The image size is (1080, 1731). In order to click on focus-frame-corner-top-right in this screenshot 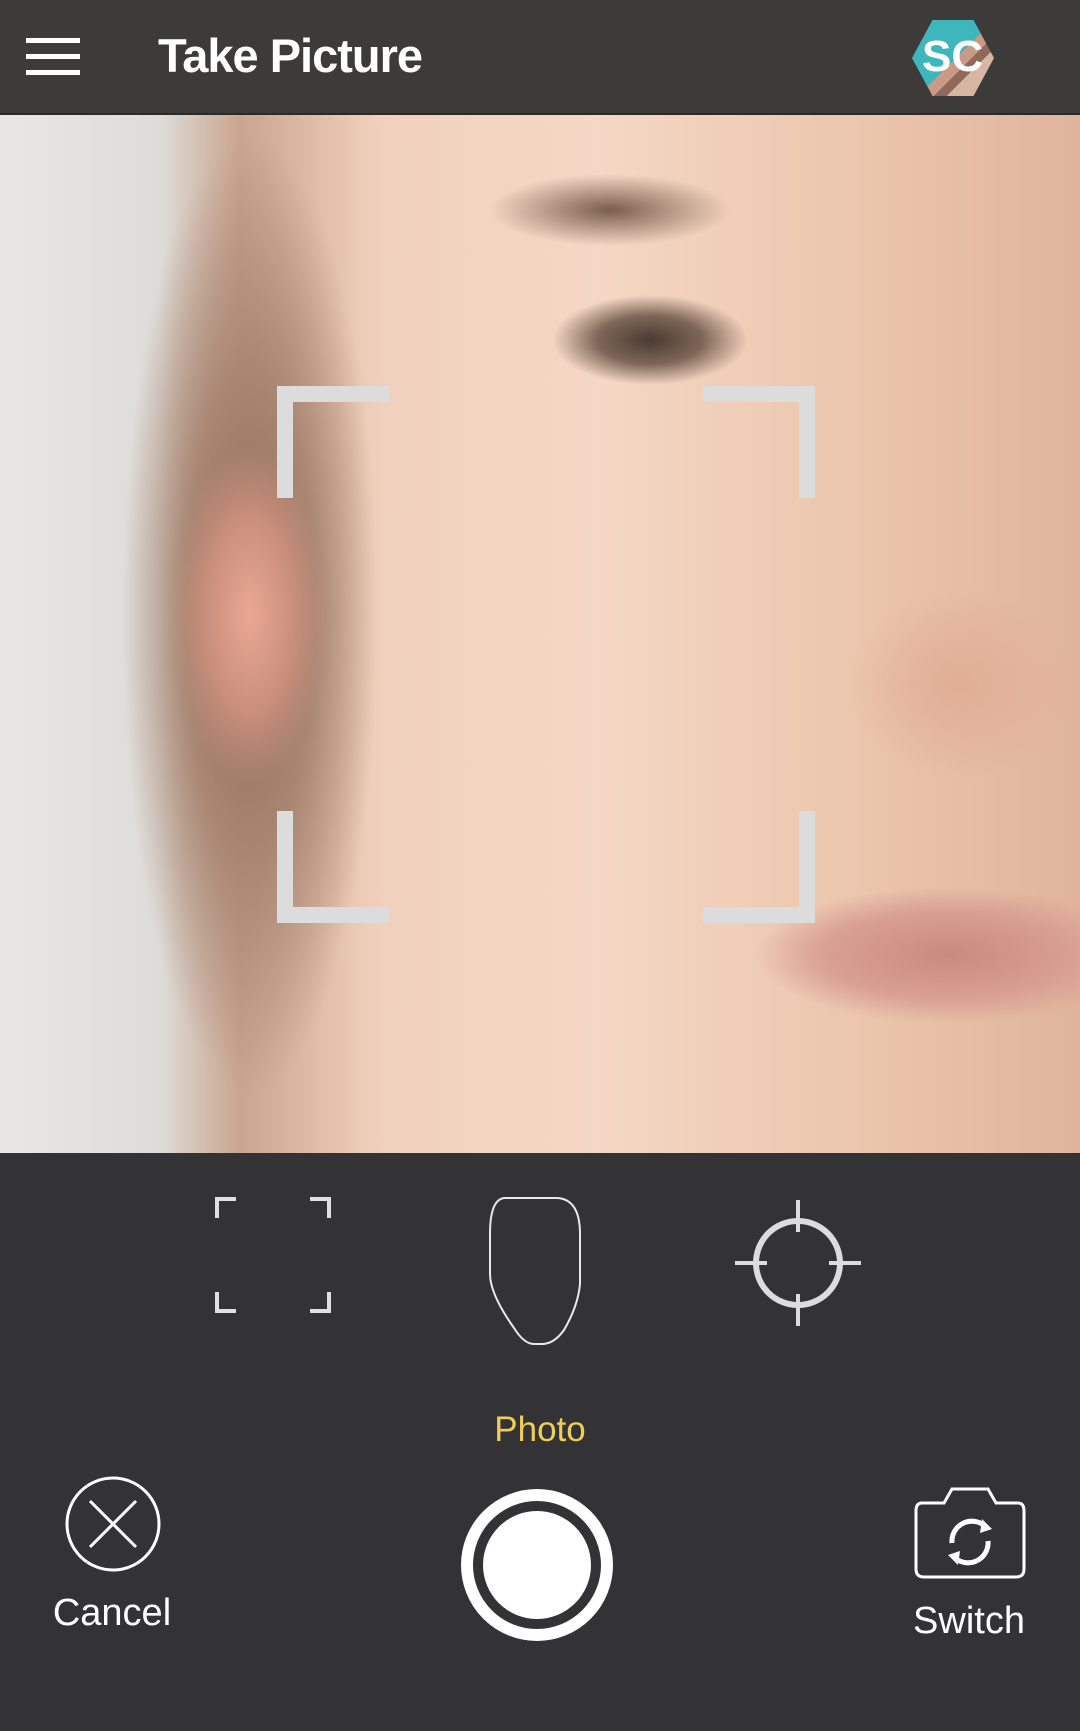, I will do `click(759, 442)`.